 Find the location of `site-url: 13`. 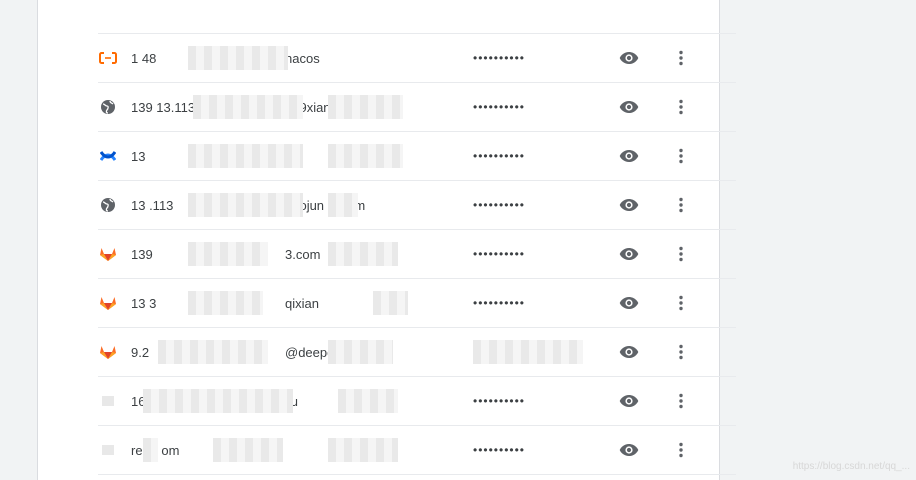

site-url: 13 is located at coordinates (138, 156).